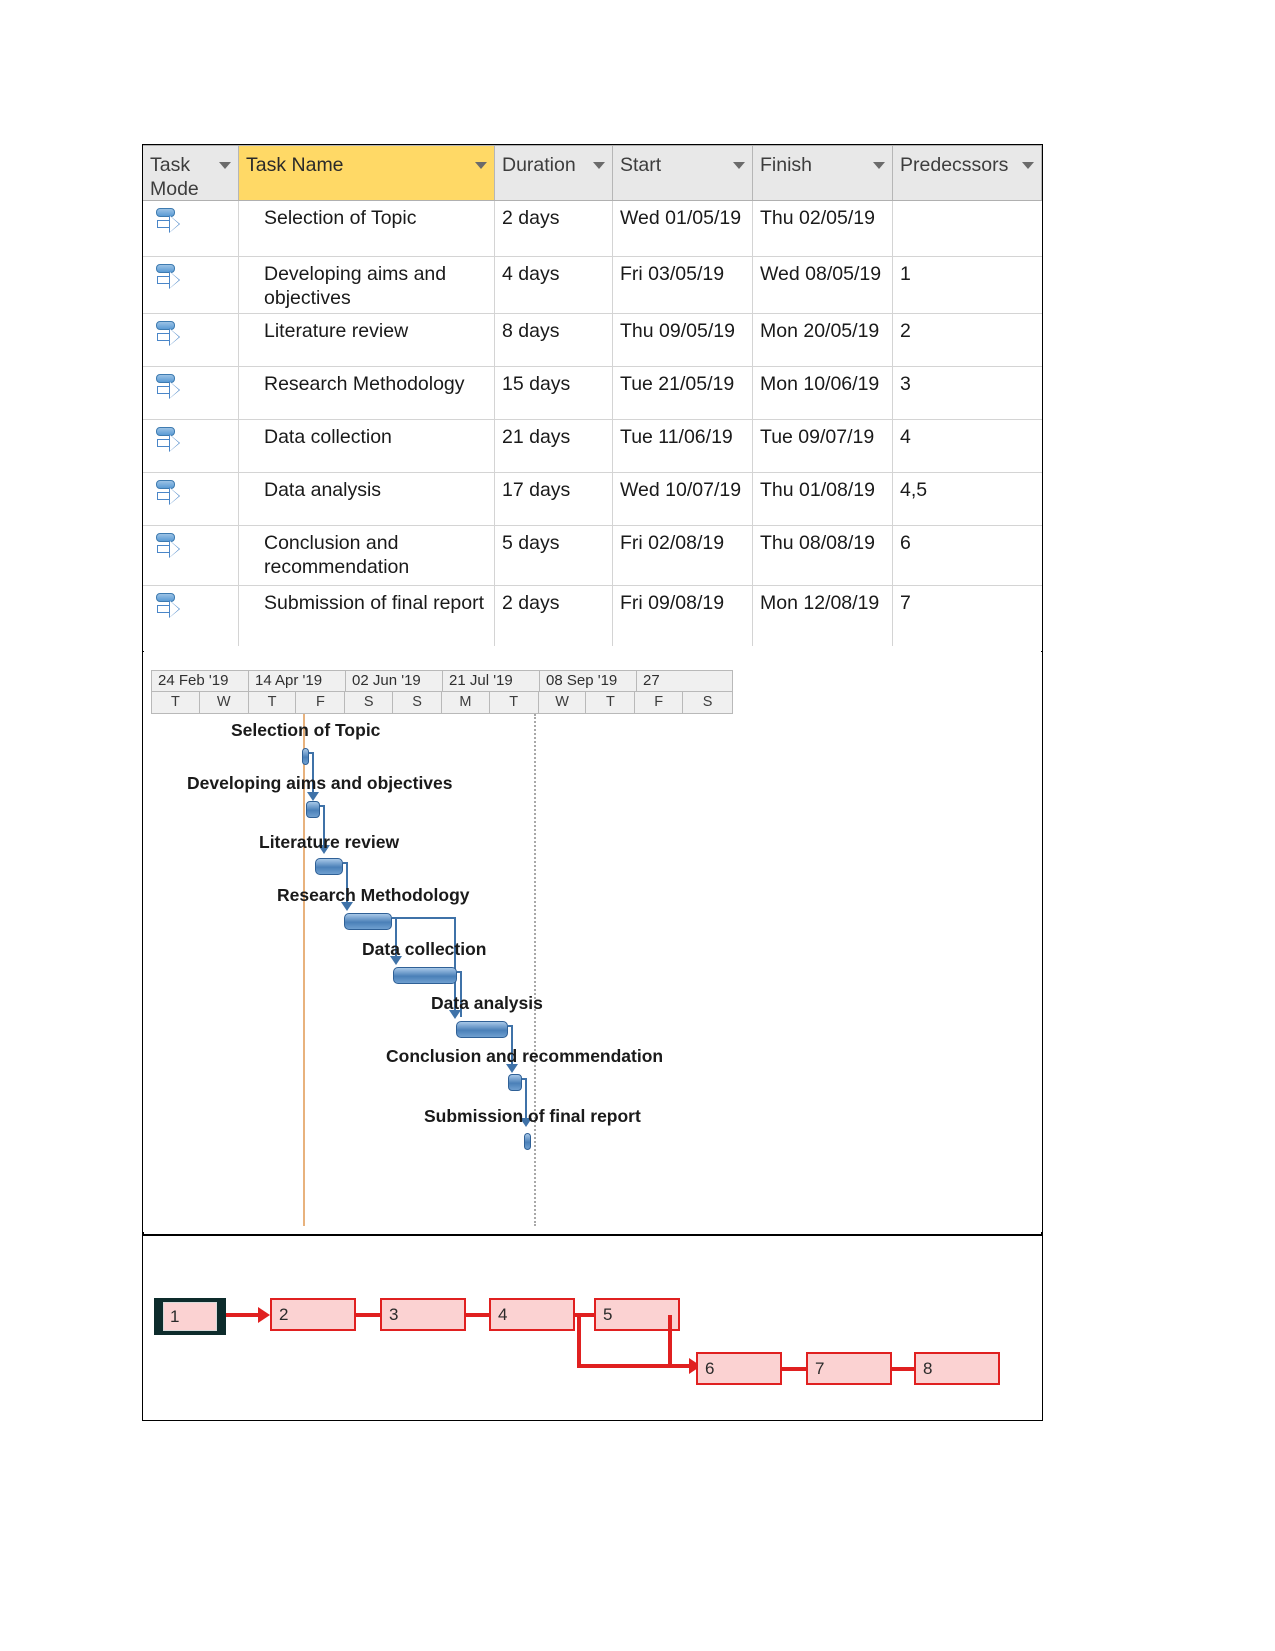 Image resolution: width=1275 pixels, height=1651 pixels. I want to click on cell-start: Tue 11/06/19, so click(683, 446).